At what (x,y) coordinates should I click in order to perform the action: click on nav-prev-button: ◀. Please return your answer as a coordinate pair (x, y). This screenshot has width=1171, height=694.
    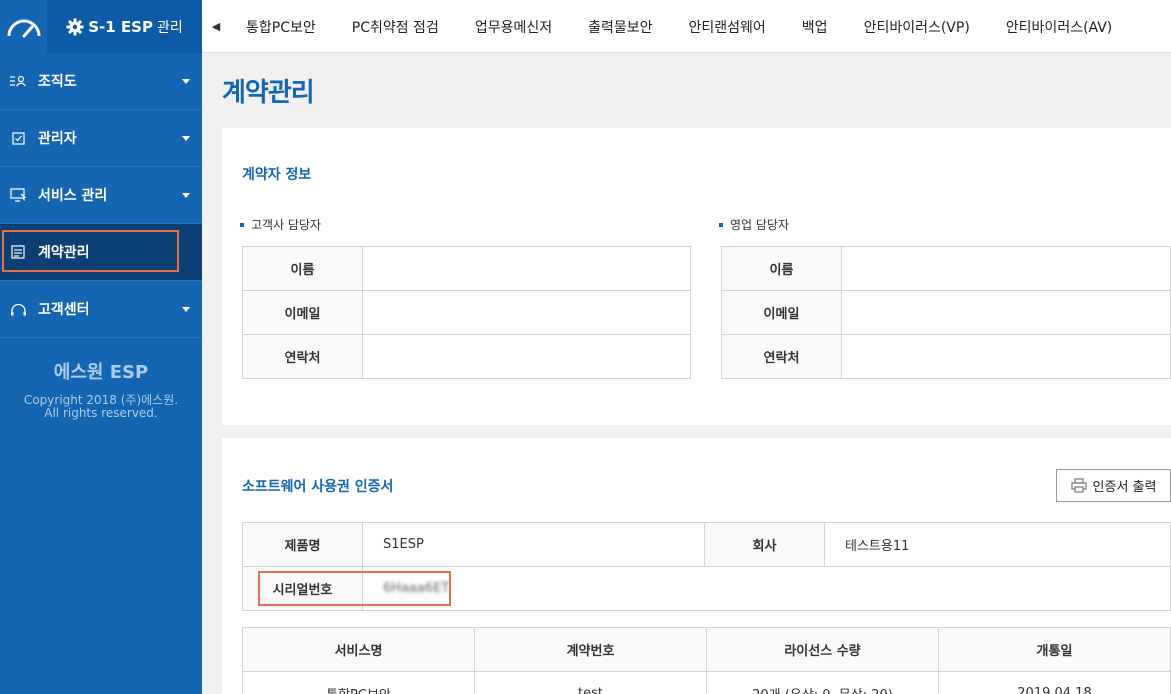
    Looking at the image, I should click on (216, 26).